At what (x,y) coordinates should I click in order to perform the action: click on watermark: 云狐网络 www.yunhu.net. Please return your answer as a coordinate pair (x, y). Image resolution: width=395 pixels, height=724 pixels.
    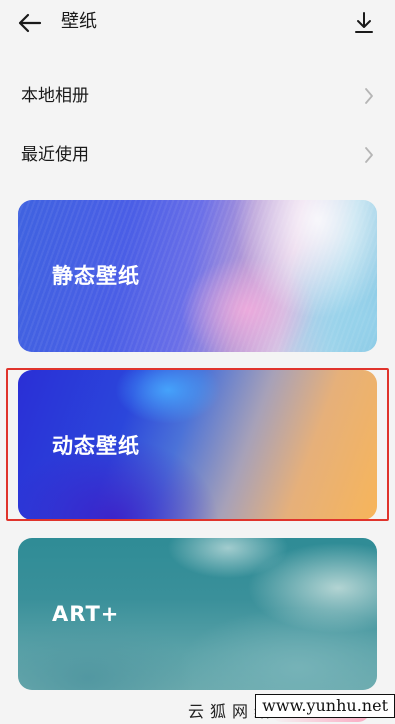
    Looking at the image, I should click on (287, 709).